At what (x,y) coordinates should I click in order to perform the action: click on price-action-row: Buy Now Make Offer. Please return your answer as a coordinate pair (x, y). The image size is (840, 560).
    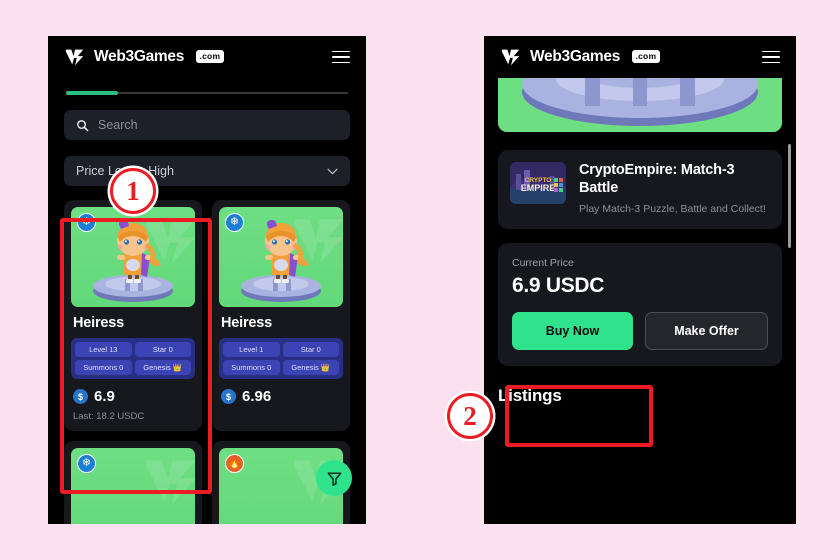
    Looking at the image, I should click on (640, 330).